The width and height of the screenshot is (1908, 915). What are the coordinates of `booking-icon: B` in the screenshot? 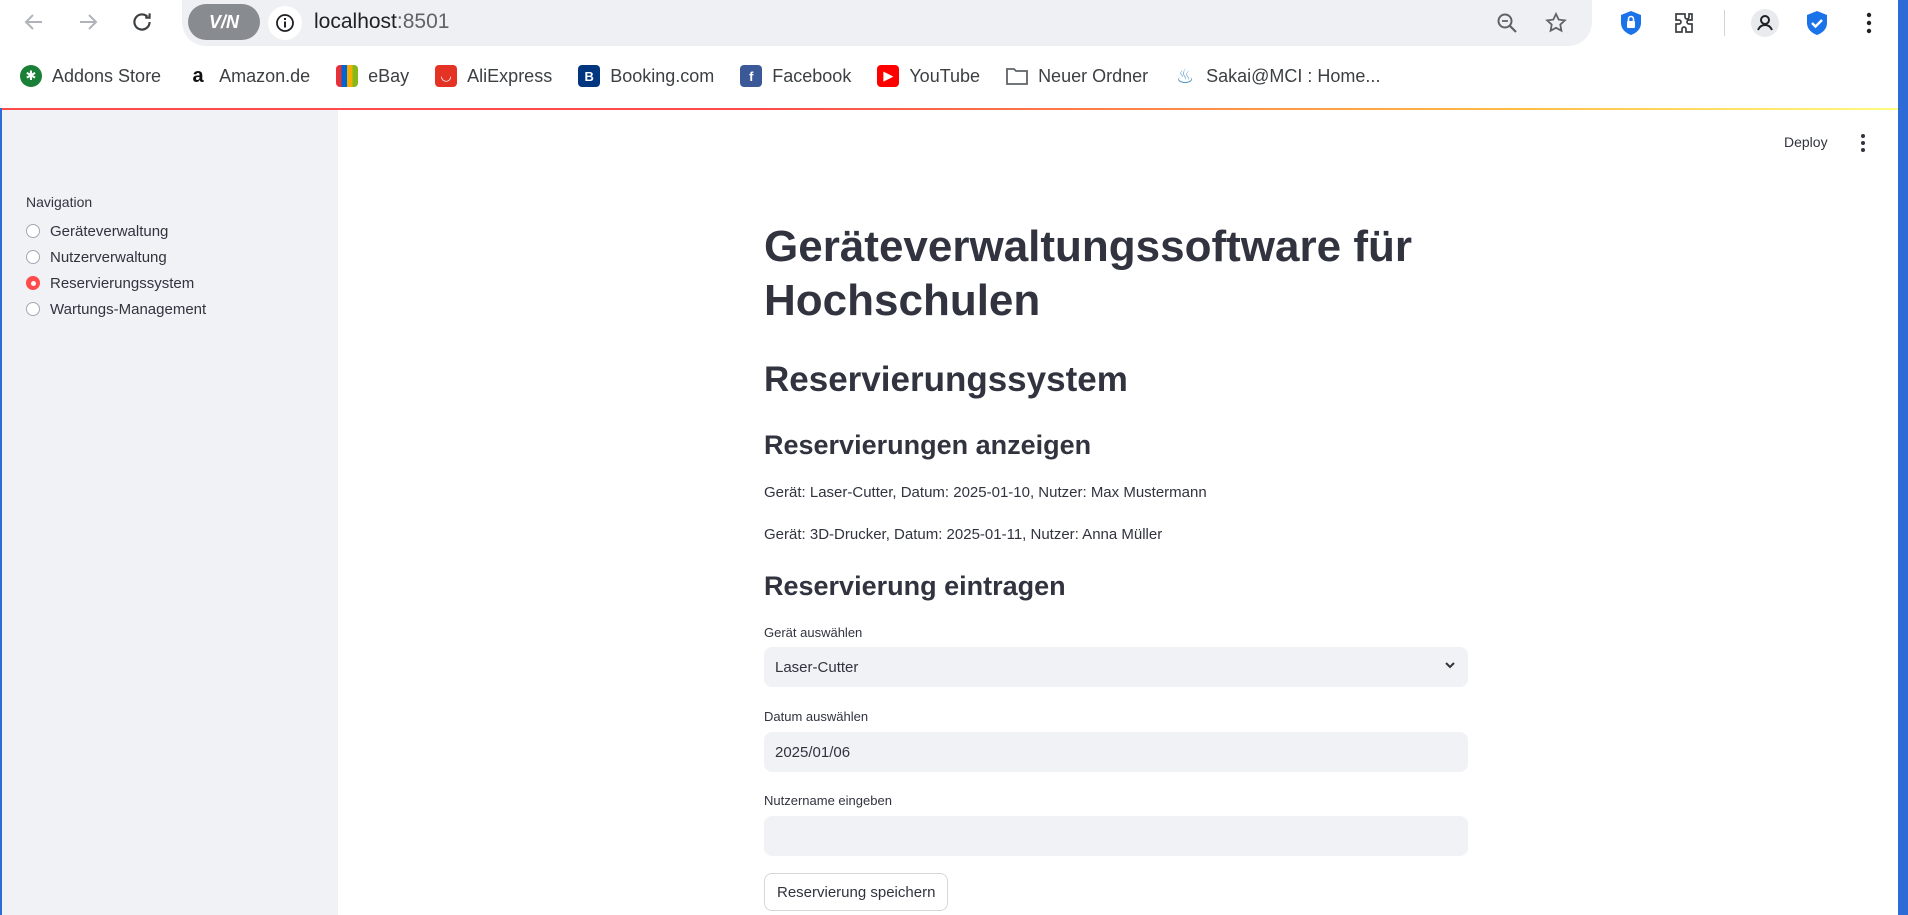 It's located at (589, 76).